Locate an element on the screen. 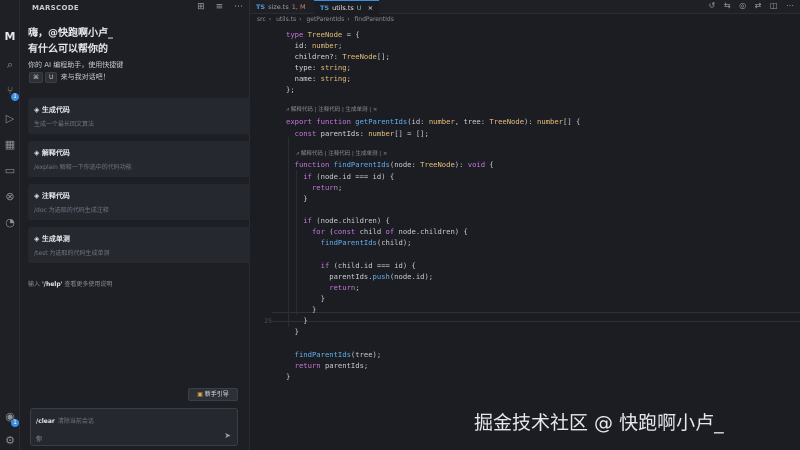  extensions-icon: ▦ is located at coordinates (10, 145).